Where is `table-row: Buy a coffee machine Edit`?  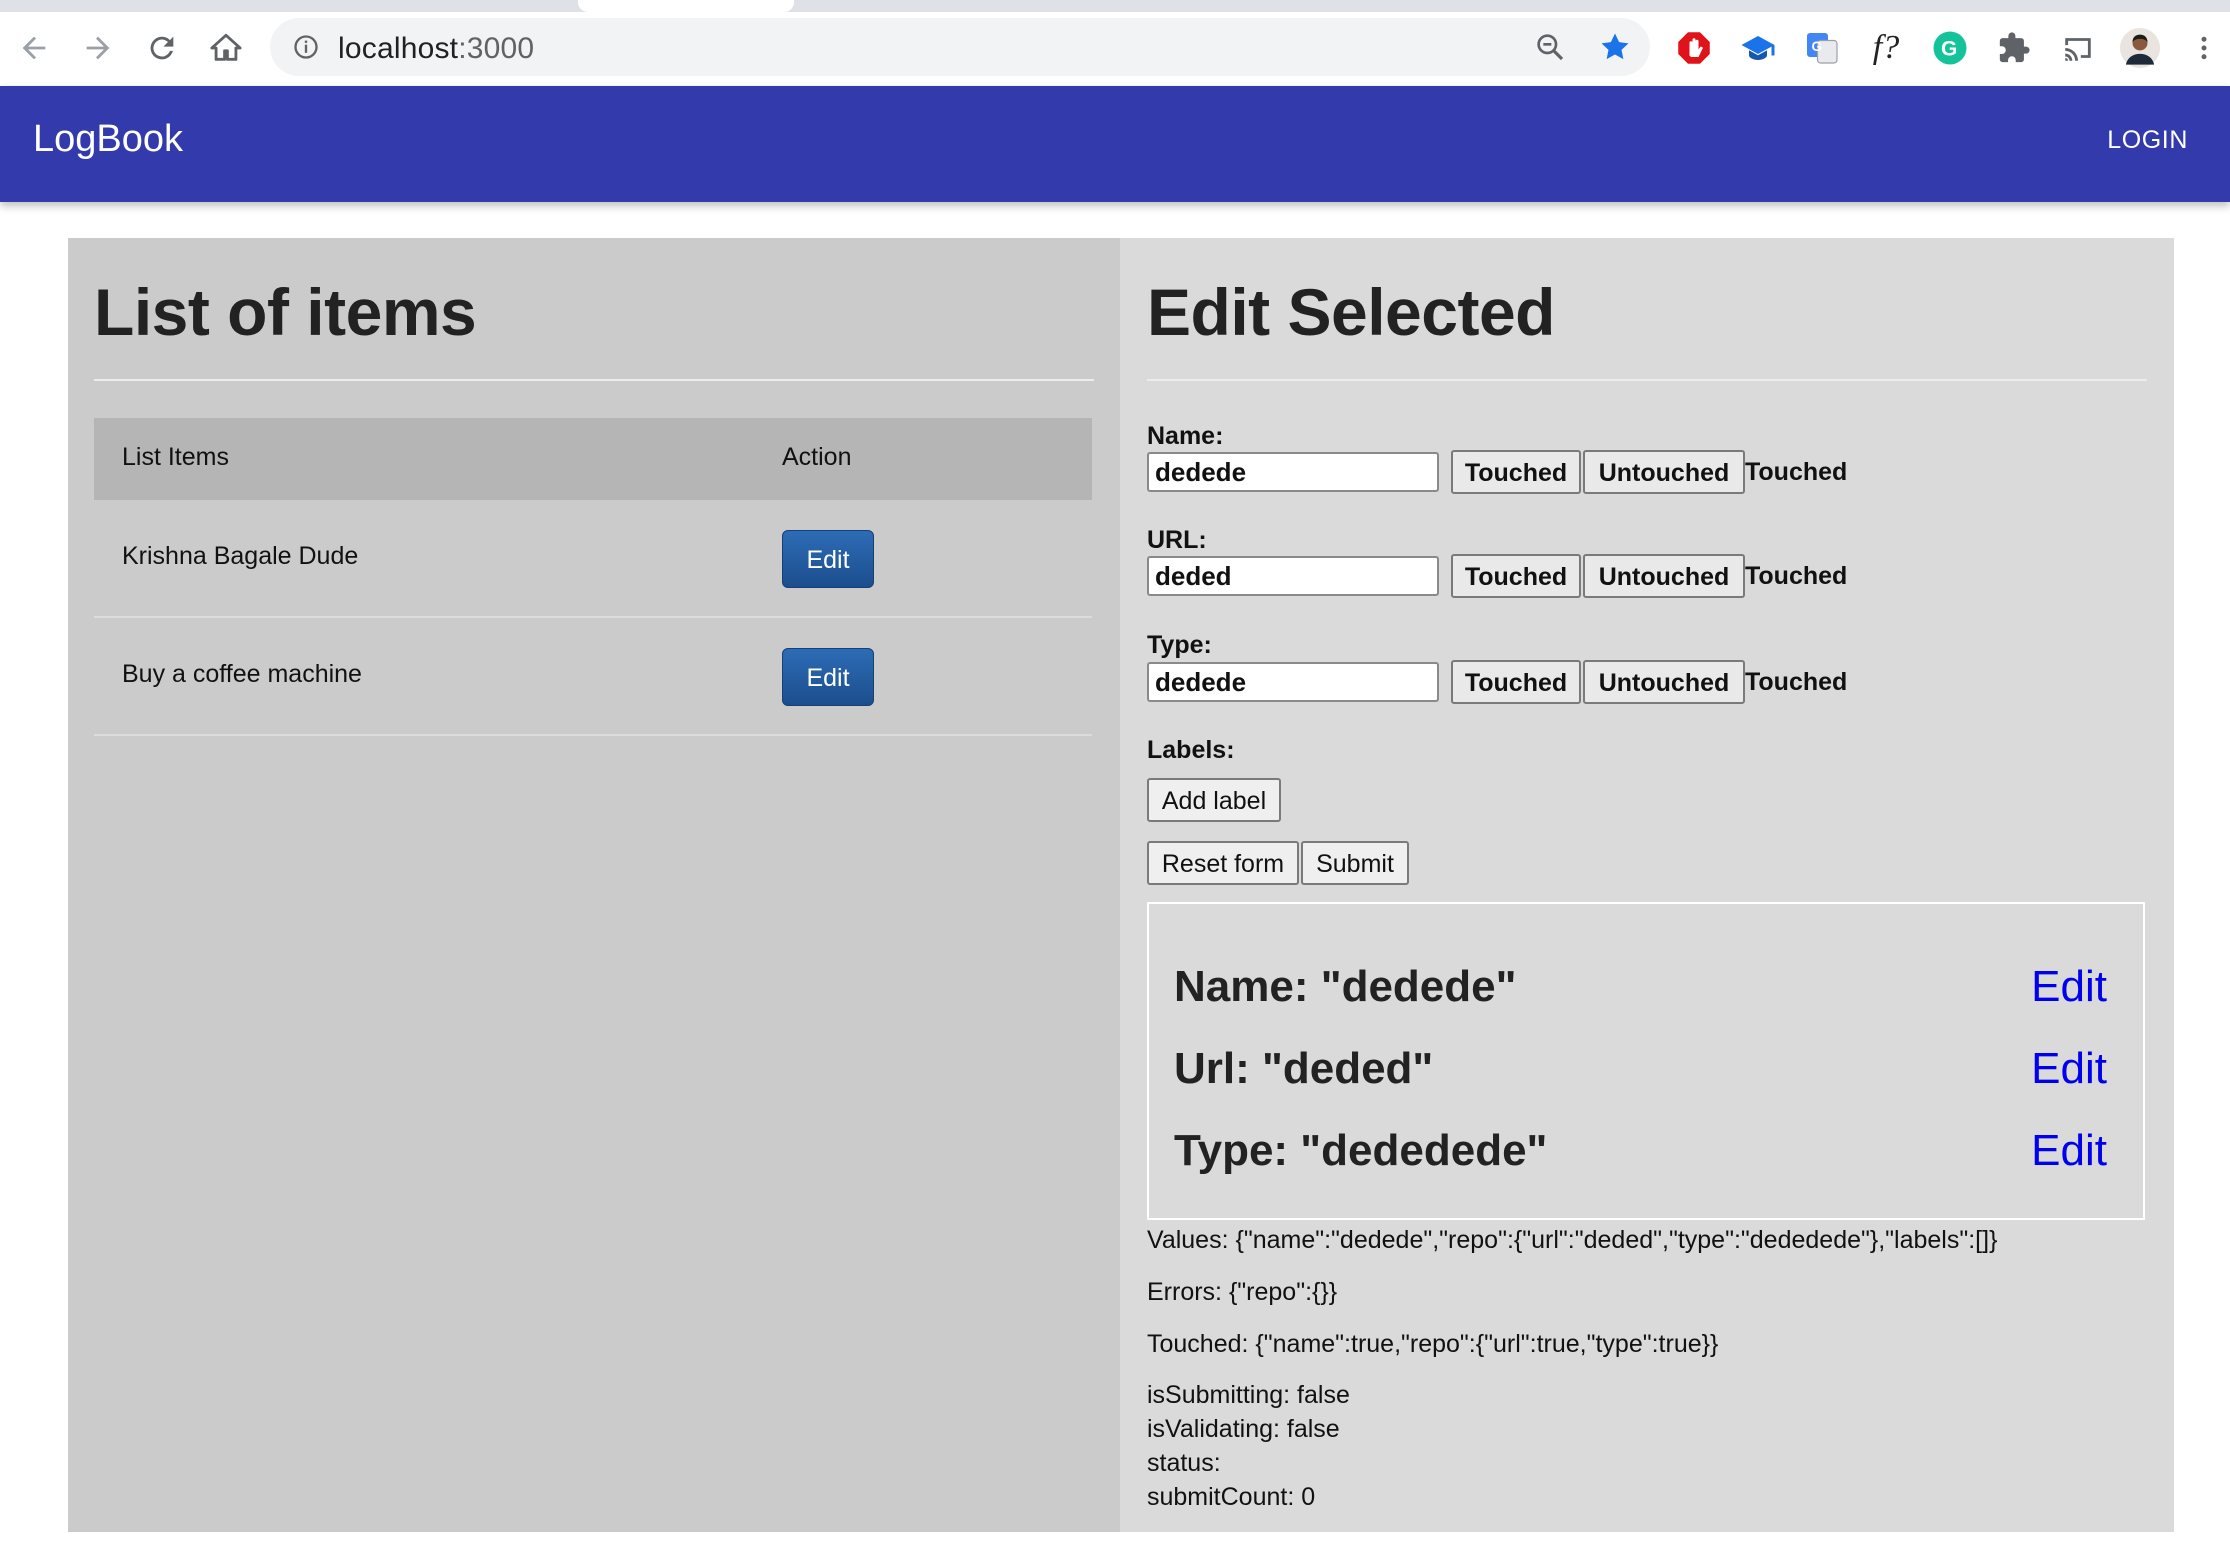
table-row: Buy a coffee machine Edit is located at coordinates (593, 677).